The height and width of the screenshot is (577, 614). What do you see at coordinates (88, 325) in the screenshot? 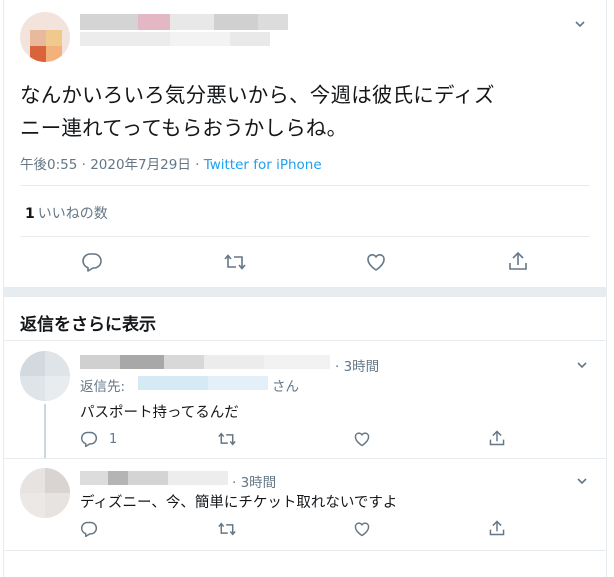
I see `show-more-replies-heading: 返信をさらに表示` at bounding box center [88, 325].